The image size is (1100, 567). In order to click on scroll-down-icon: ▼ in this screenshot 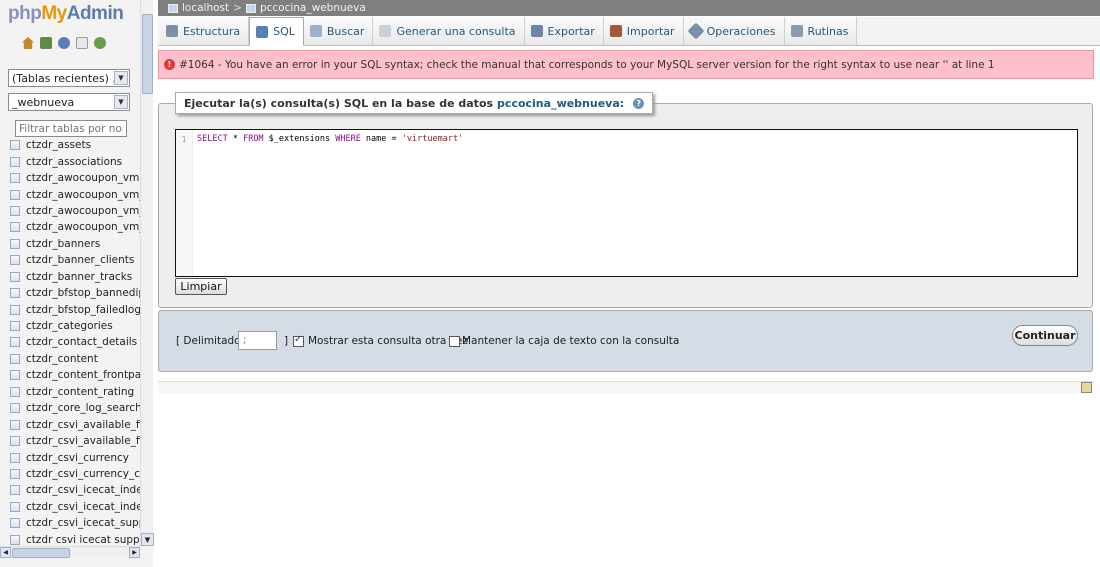, I will do `click(147, 539)`.